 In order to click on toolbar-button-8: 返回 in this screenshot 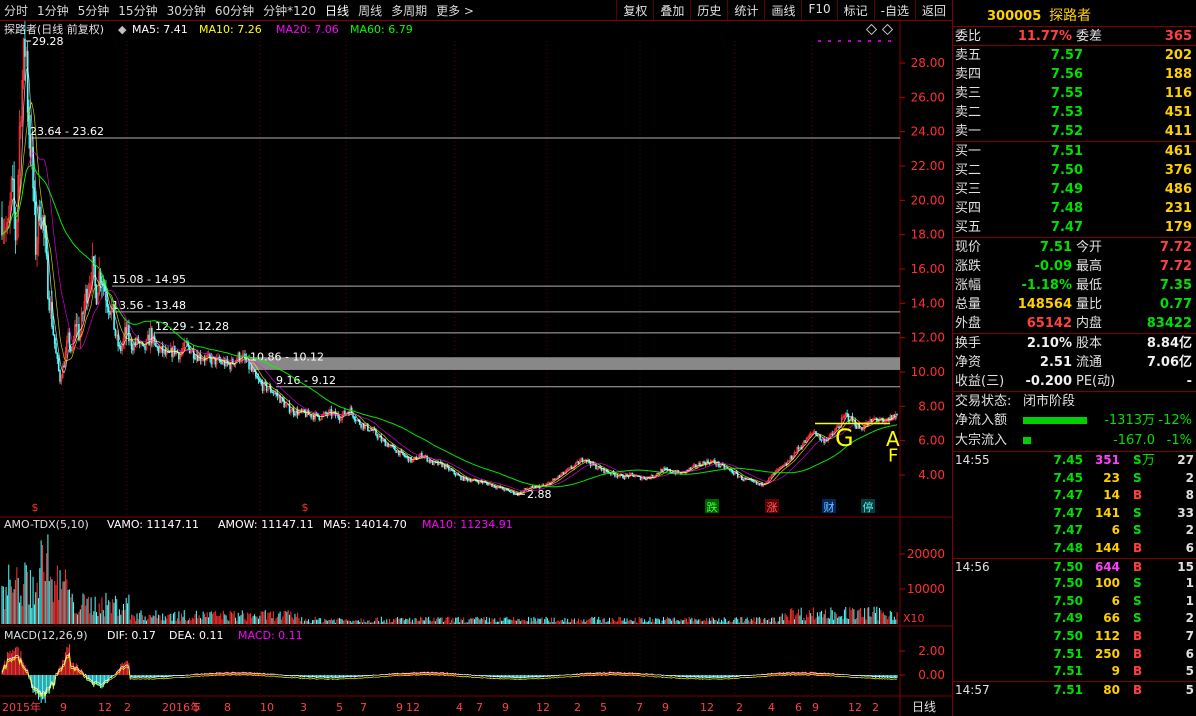, I will do `click(933, 10)`.